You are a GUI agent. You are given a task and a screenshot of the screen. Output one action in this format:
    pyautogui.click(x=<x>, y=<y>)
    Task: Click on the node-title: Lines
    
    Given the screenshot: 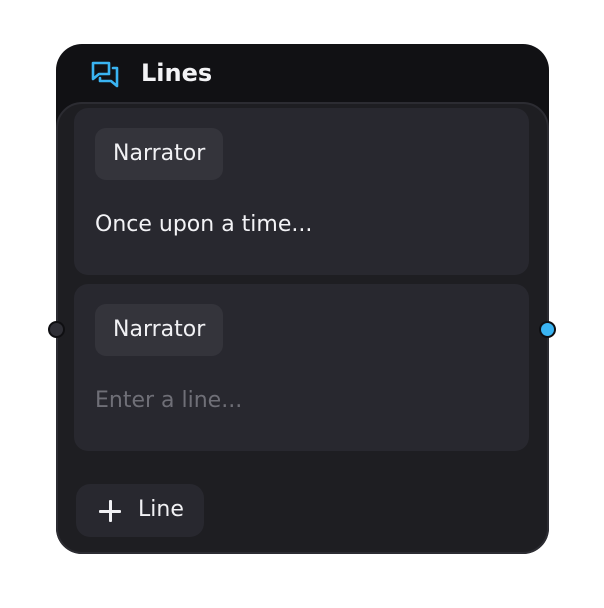 What is the action you would take?
    pyautogui.click(x=177, y=73)
    